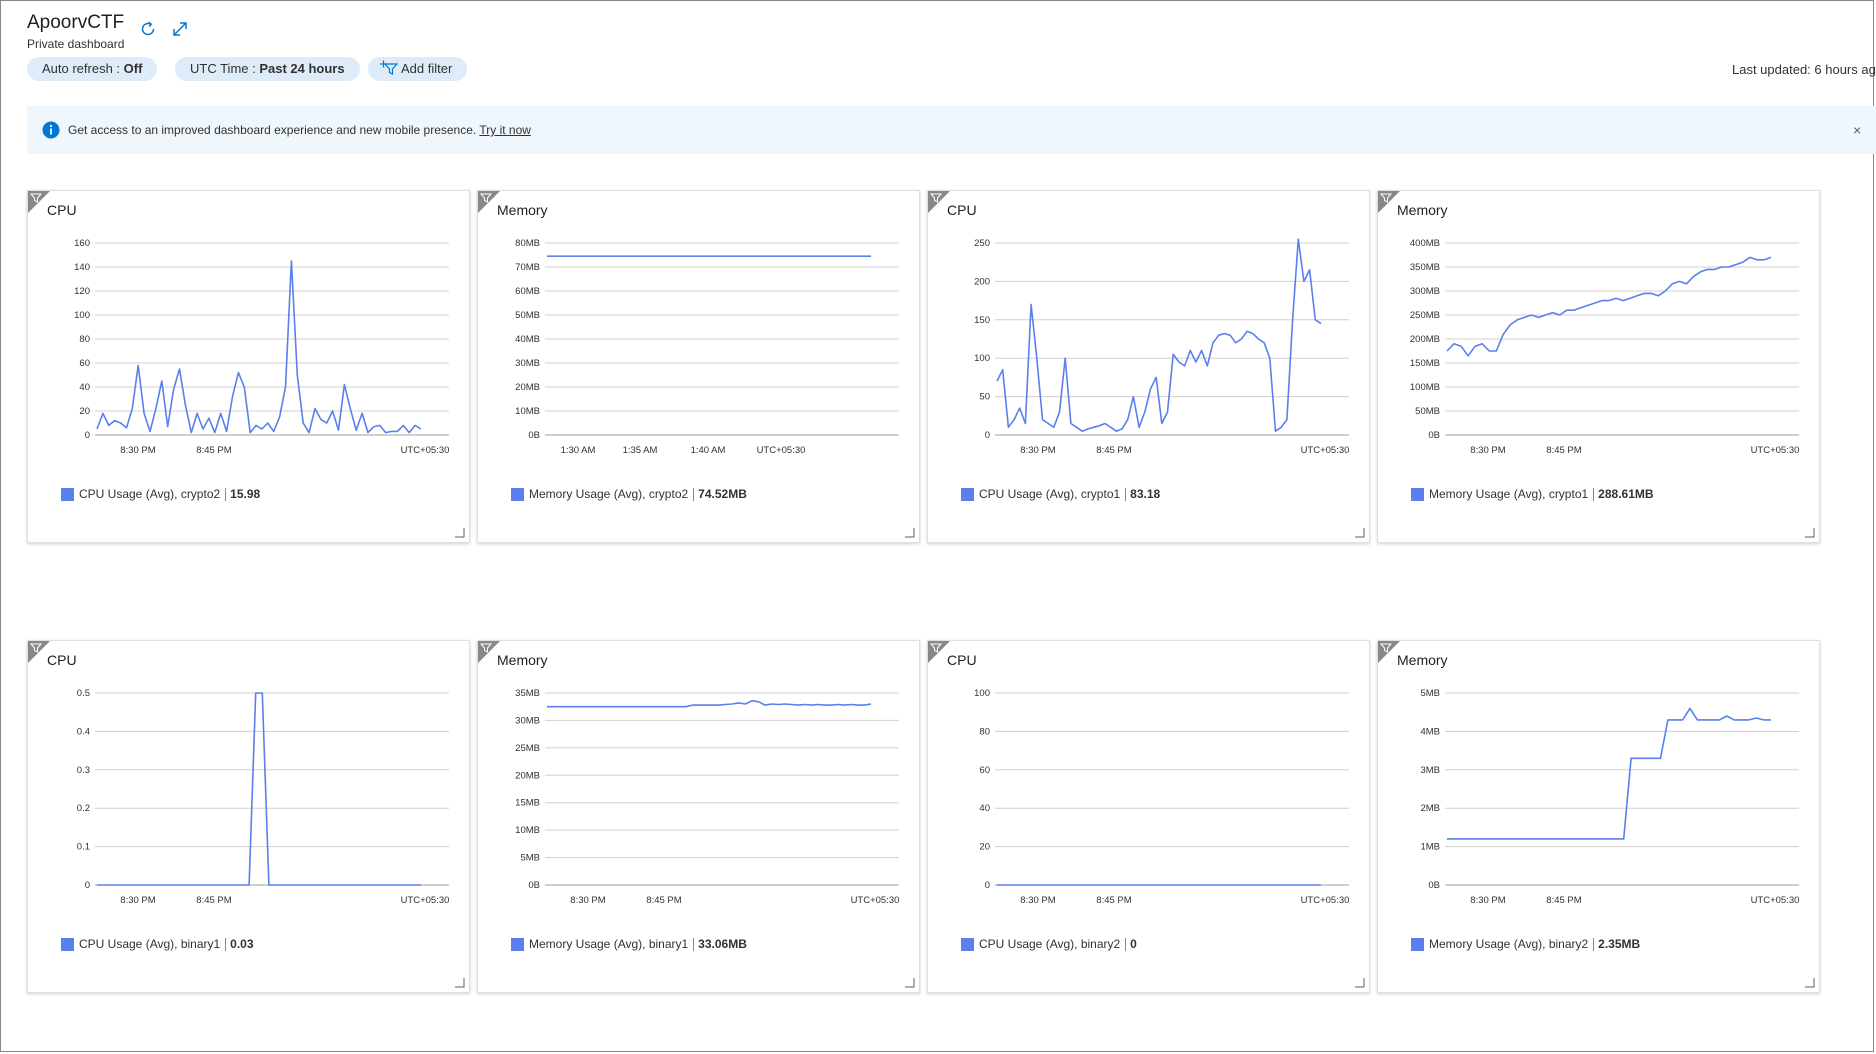 The height and width of the screenshot is (1054, 1876). Describe the element at coordinates (180, 29) in the screenshot. I see `expand-icon` at that location.